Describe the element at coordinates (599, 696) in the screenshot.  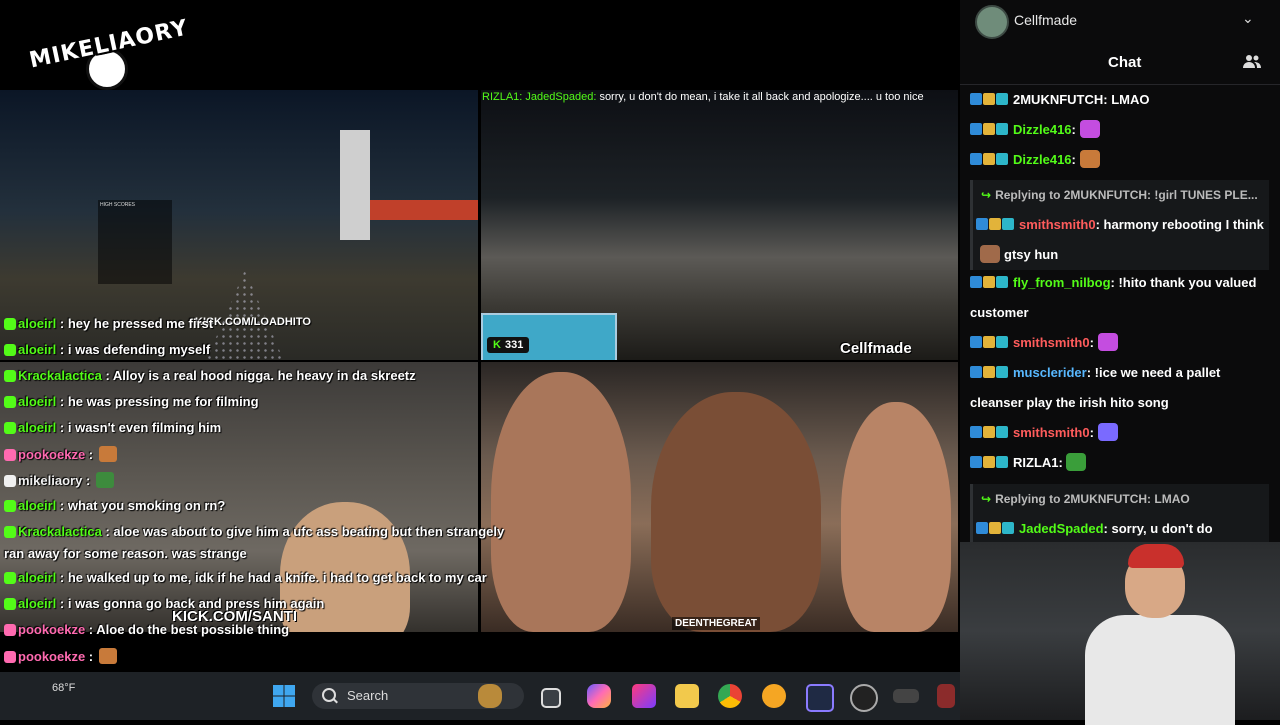
I see `copilot-icon` at that location.